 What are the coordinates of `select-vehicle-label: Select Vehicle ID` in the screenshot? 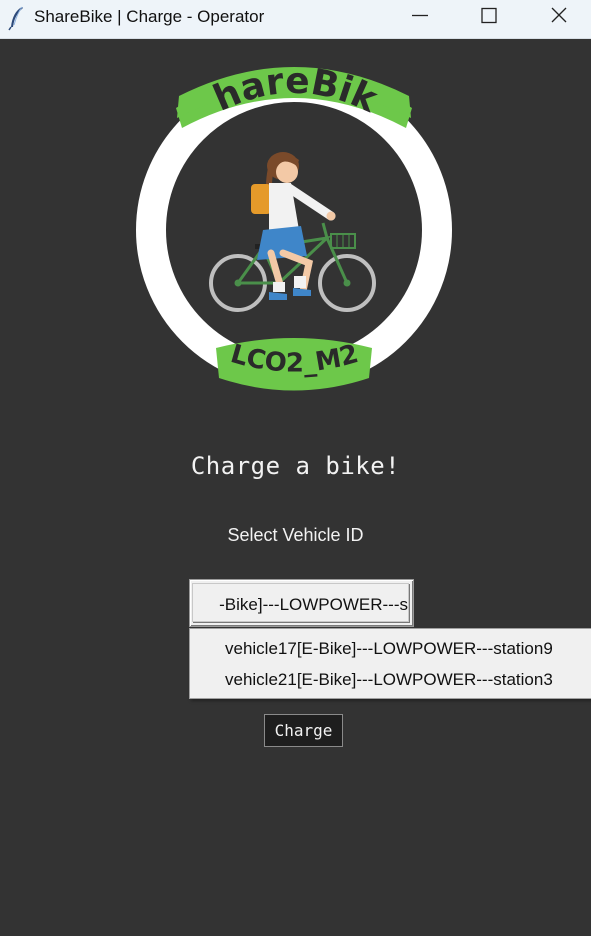 It's located at (295, 535).